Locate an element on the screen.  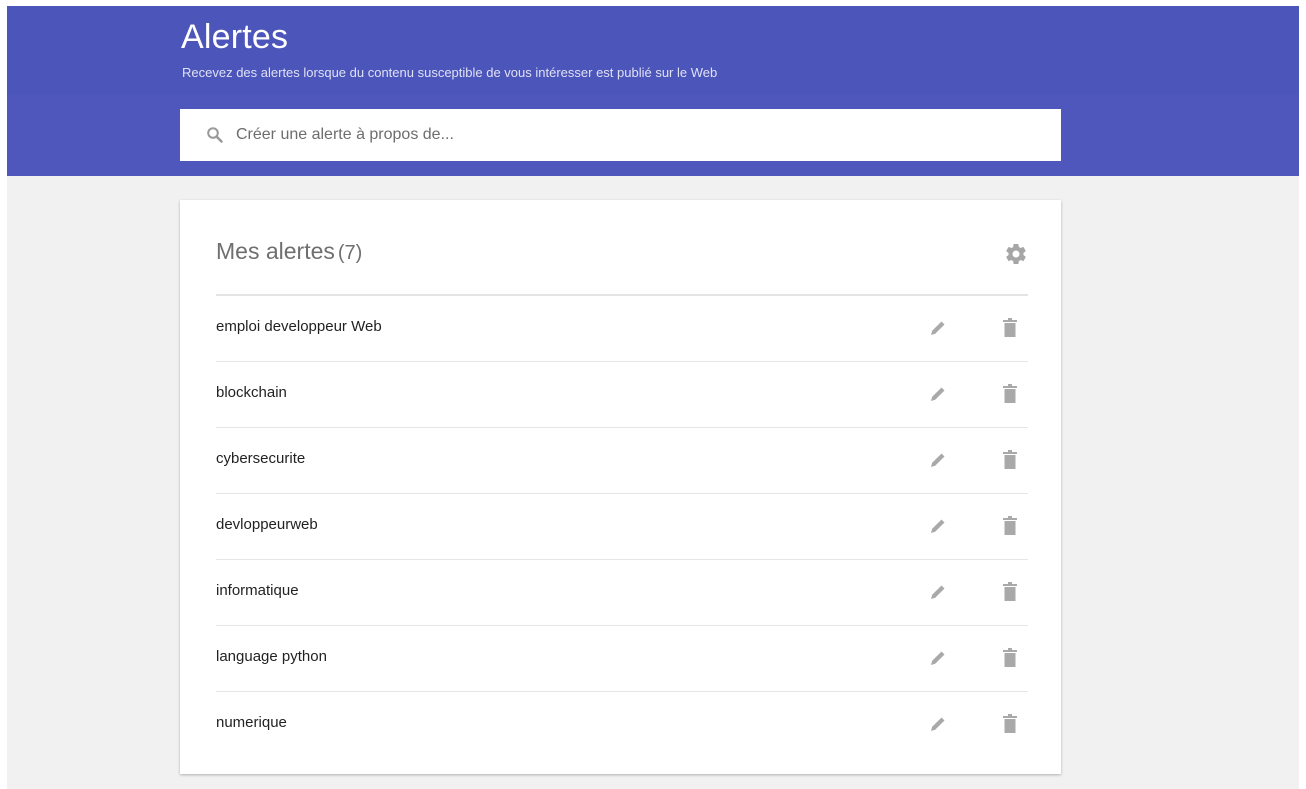
alert-label: informatique is located at coordinates (257, 590).